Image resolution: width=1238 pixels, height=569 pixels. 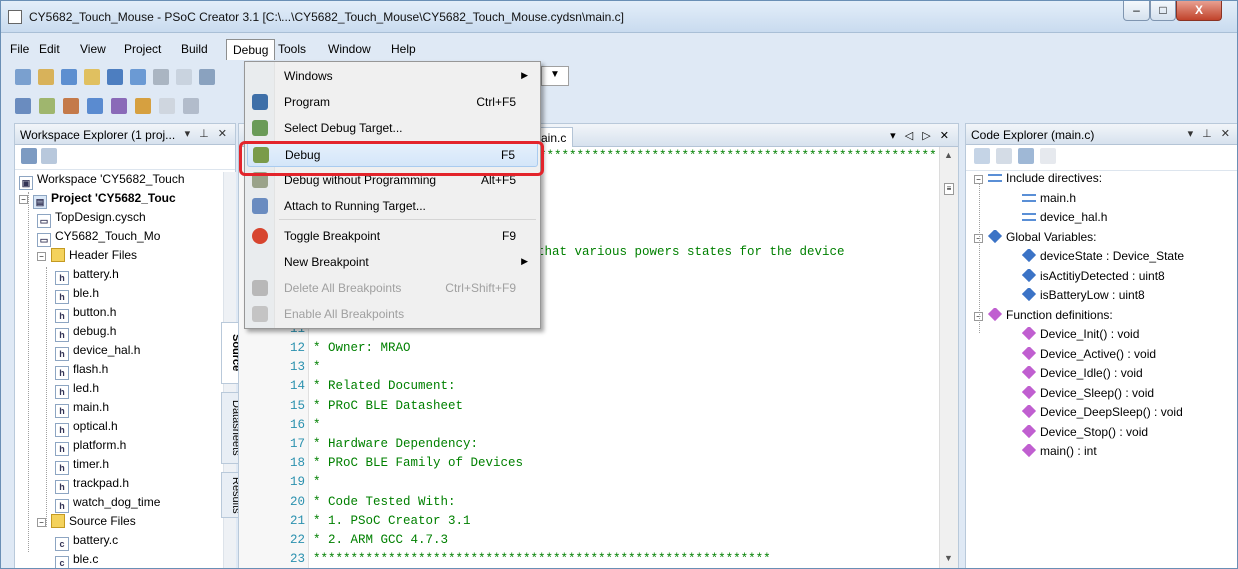 What do you see at coordinates (589, 348) in the screenshot?
I see `code-line: 12 * Owner: MRAO` at bounding box center [589, 348].